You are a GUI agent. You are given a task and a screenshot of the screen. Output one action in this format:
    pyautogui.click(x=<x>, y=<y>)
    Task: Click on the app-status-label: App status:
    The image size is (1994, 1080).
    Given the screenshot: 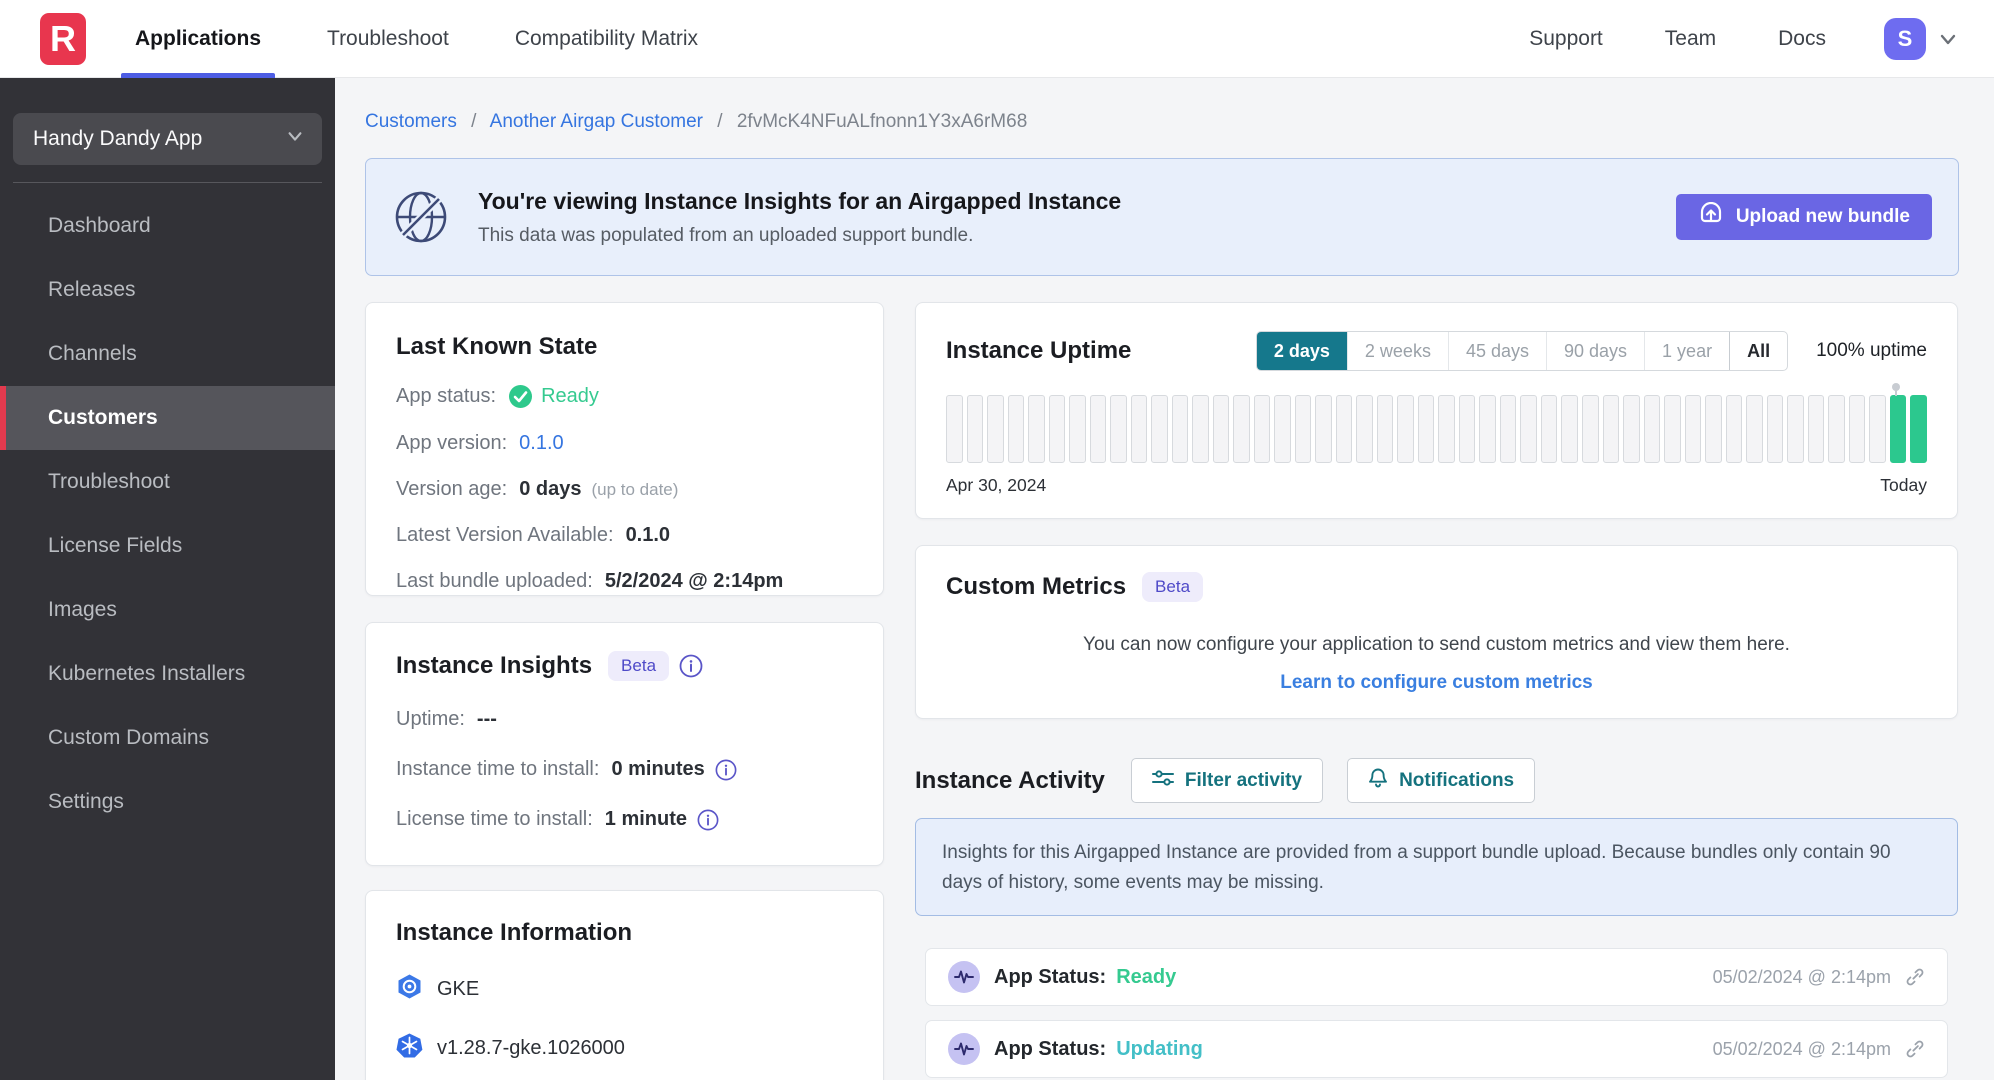 What is the action you would take?
    pyautogui.click(x=446, y=396)
    